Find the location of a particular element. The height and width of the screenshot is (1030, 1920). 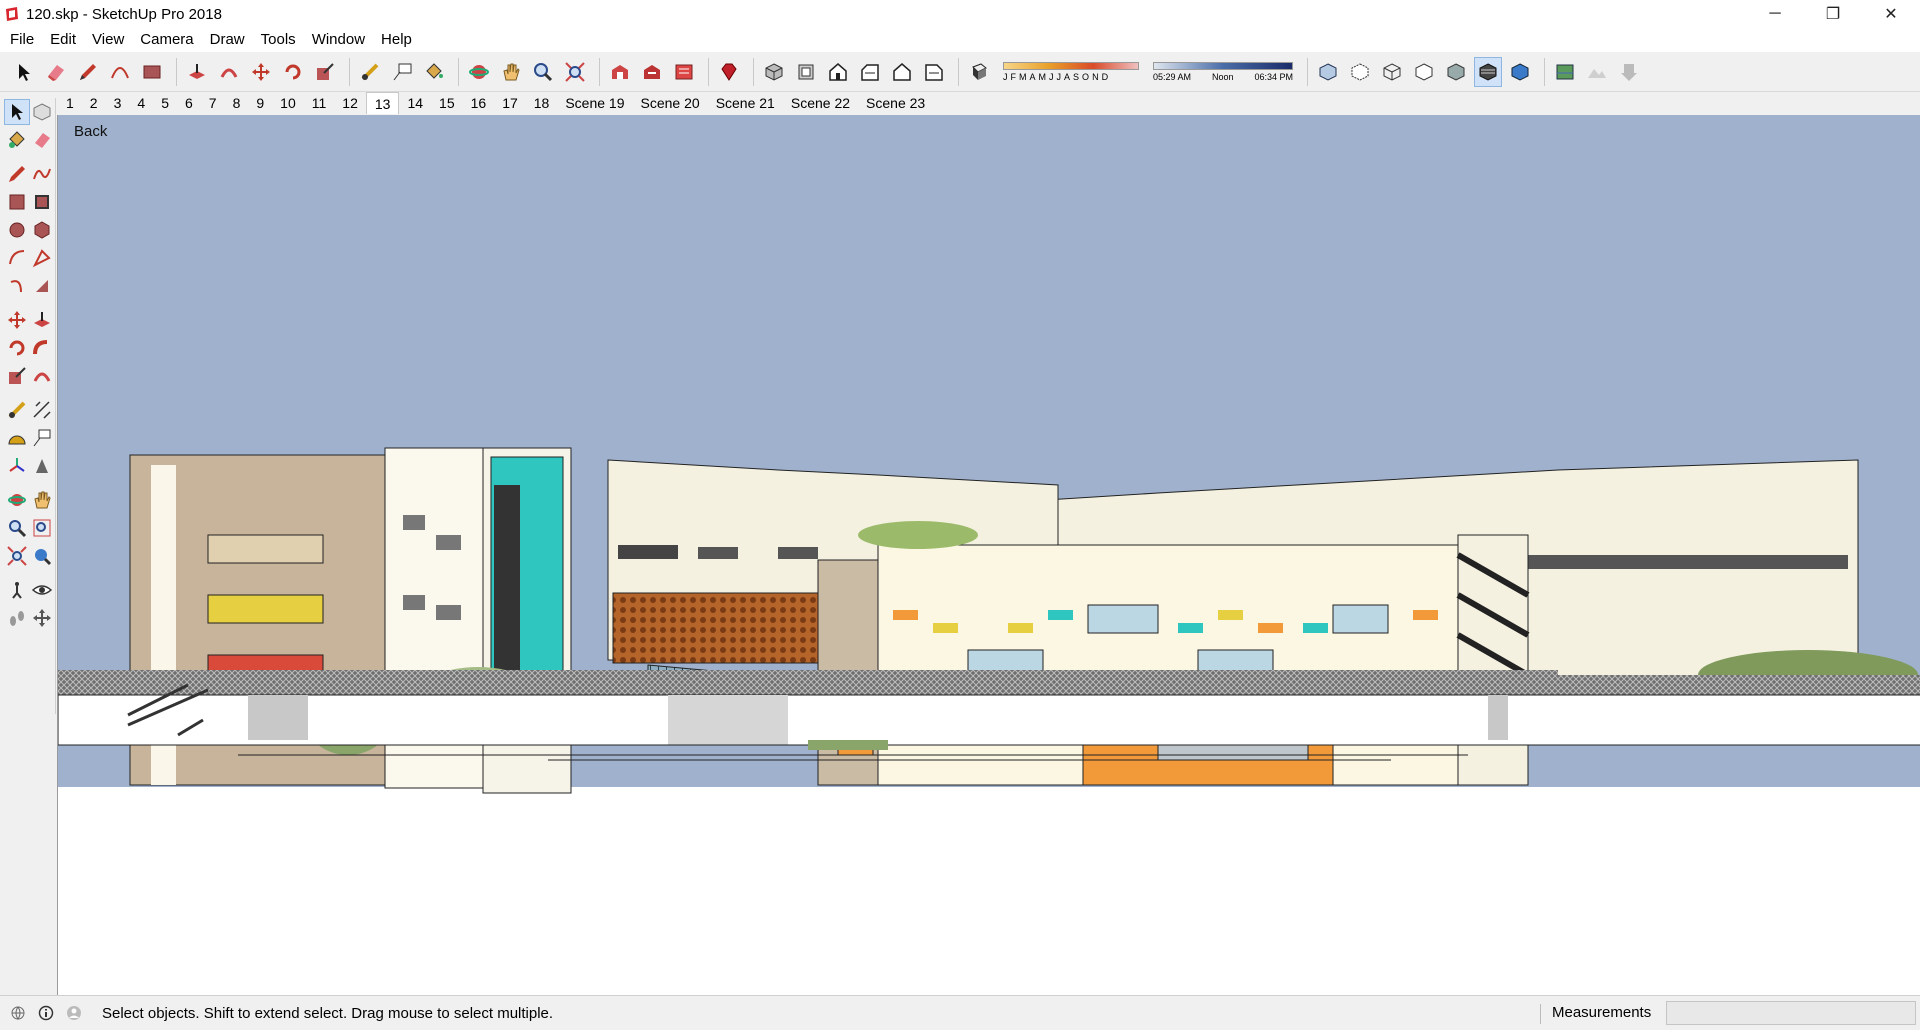

scene-tab: 9 is located at coordinates (260, 103).